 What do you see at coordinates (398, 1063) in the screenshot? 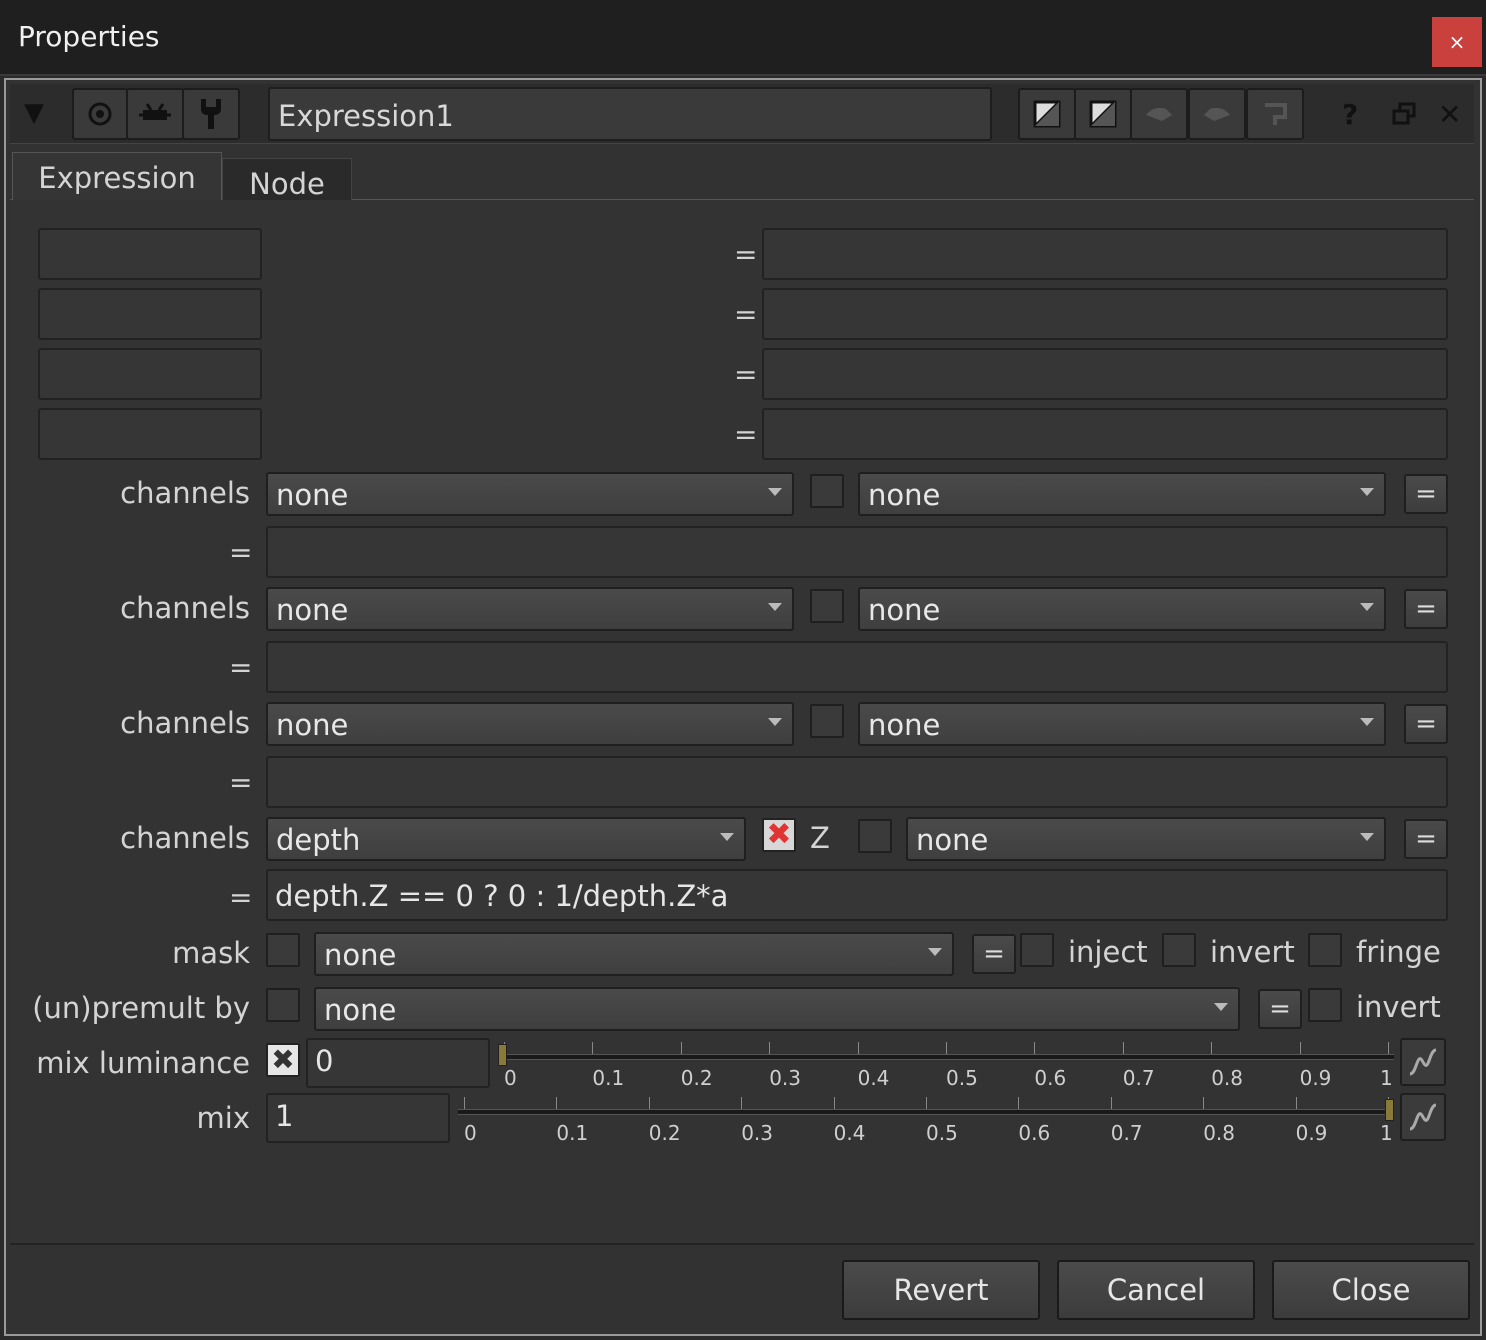
I see `mix-luminance-input: 0` at bounding box center [398, 1063].